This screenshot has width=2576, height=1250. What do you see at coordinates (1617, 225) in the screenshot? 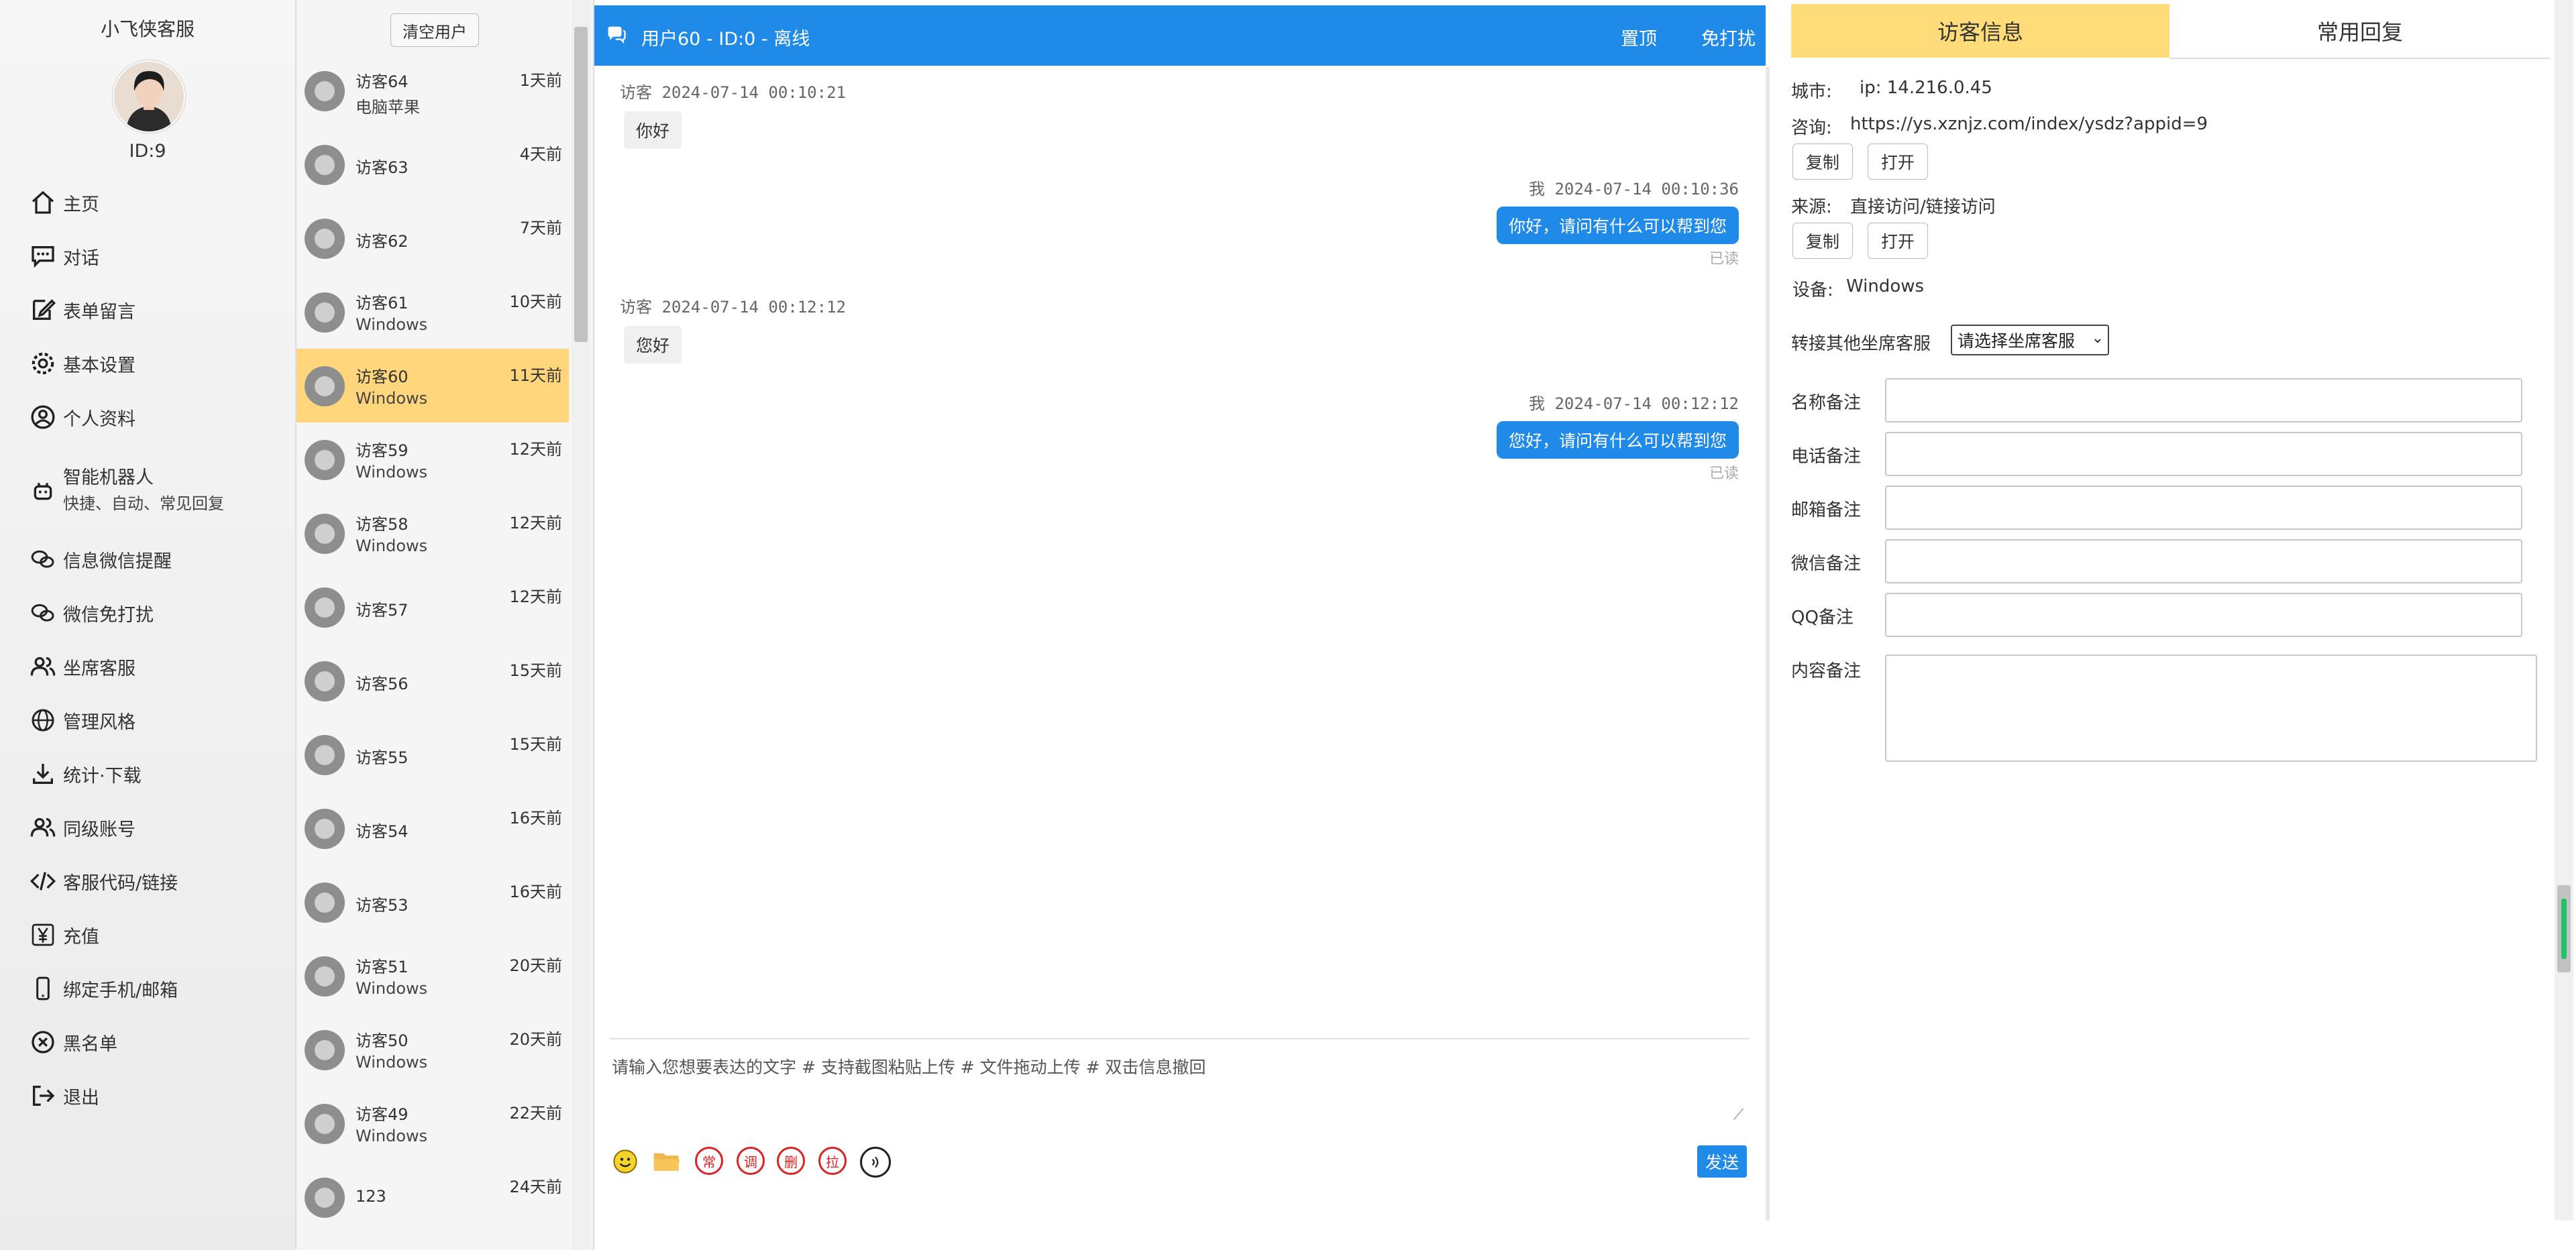
I see `message-bubble-agent: 你好，请问有什么可以帮到您` at bounding box center [1617, 225].